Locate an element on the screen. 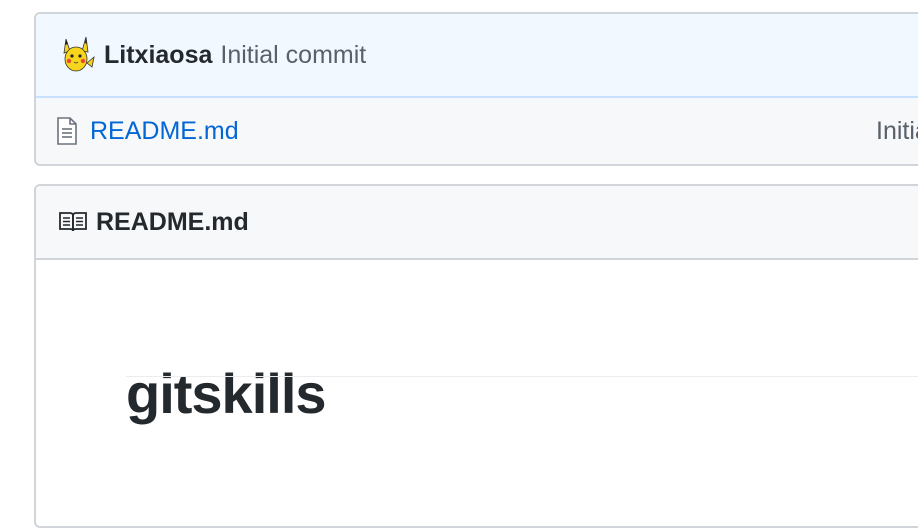  avatar is located at coordinates (76, 55).